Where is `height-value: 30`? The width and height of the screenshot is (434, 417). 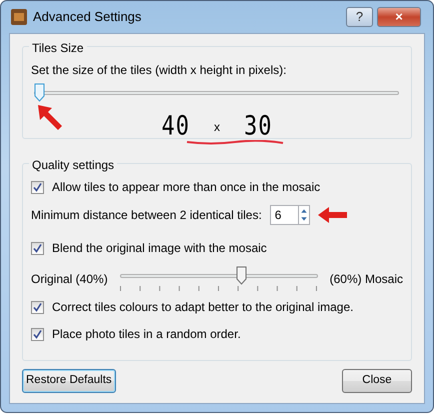 height-value: 30 is located at coordinates (258, 127).